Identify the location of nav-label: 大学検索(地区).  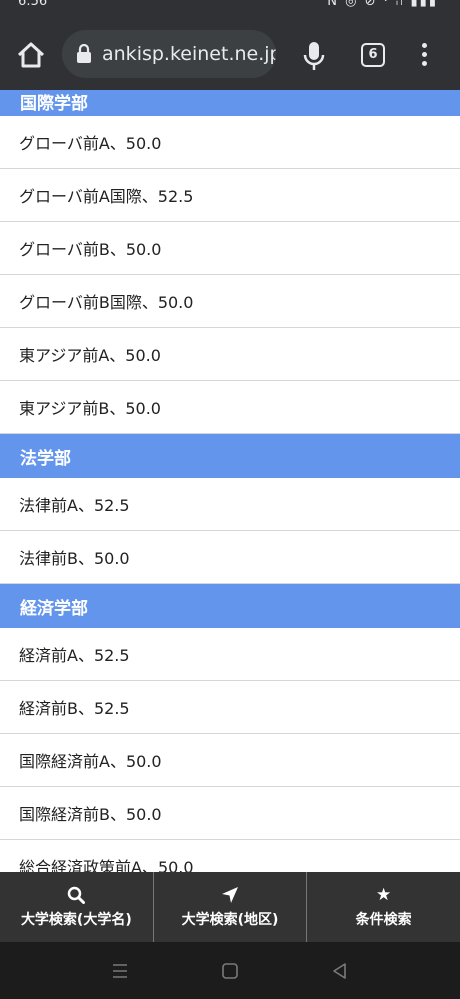
(230, 920).